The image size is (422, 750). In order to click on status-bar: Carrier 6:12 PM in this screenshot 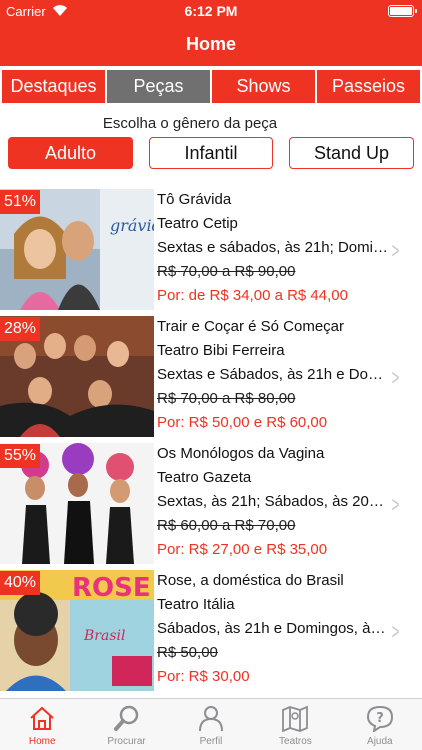, I will do `click(211, 11)`.